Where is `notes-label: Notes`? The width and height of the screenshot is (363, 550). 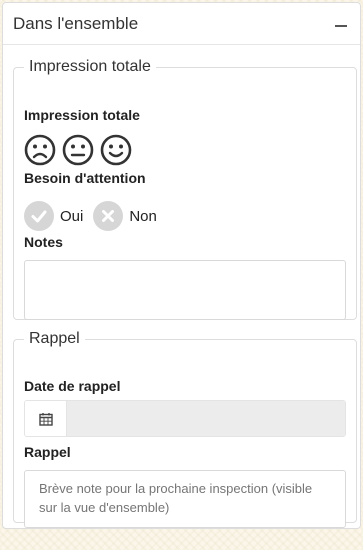
notes-label: Notes is located at coordinates (43, 242).